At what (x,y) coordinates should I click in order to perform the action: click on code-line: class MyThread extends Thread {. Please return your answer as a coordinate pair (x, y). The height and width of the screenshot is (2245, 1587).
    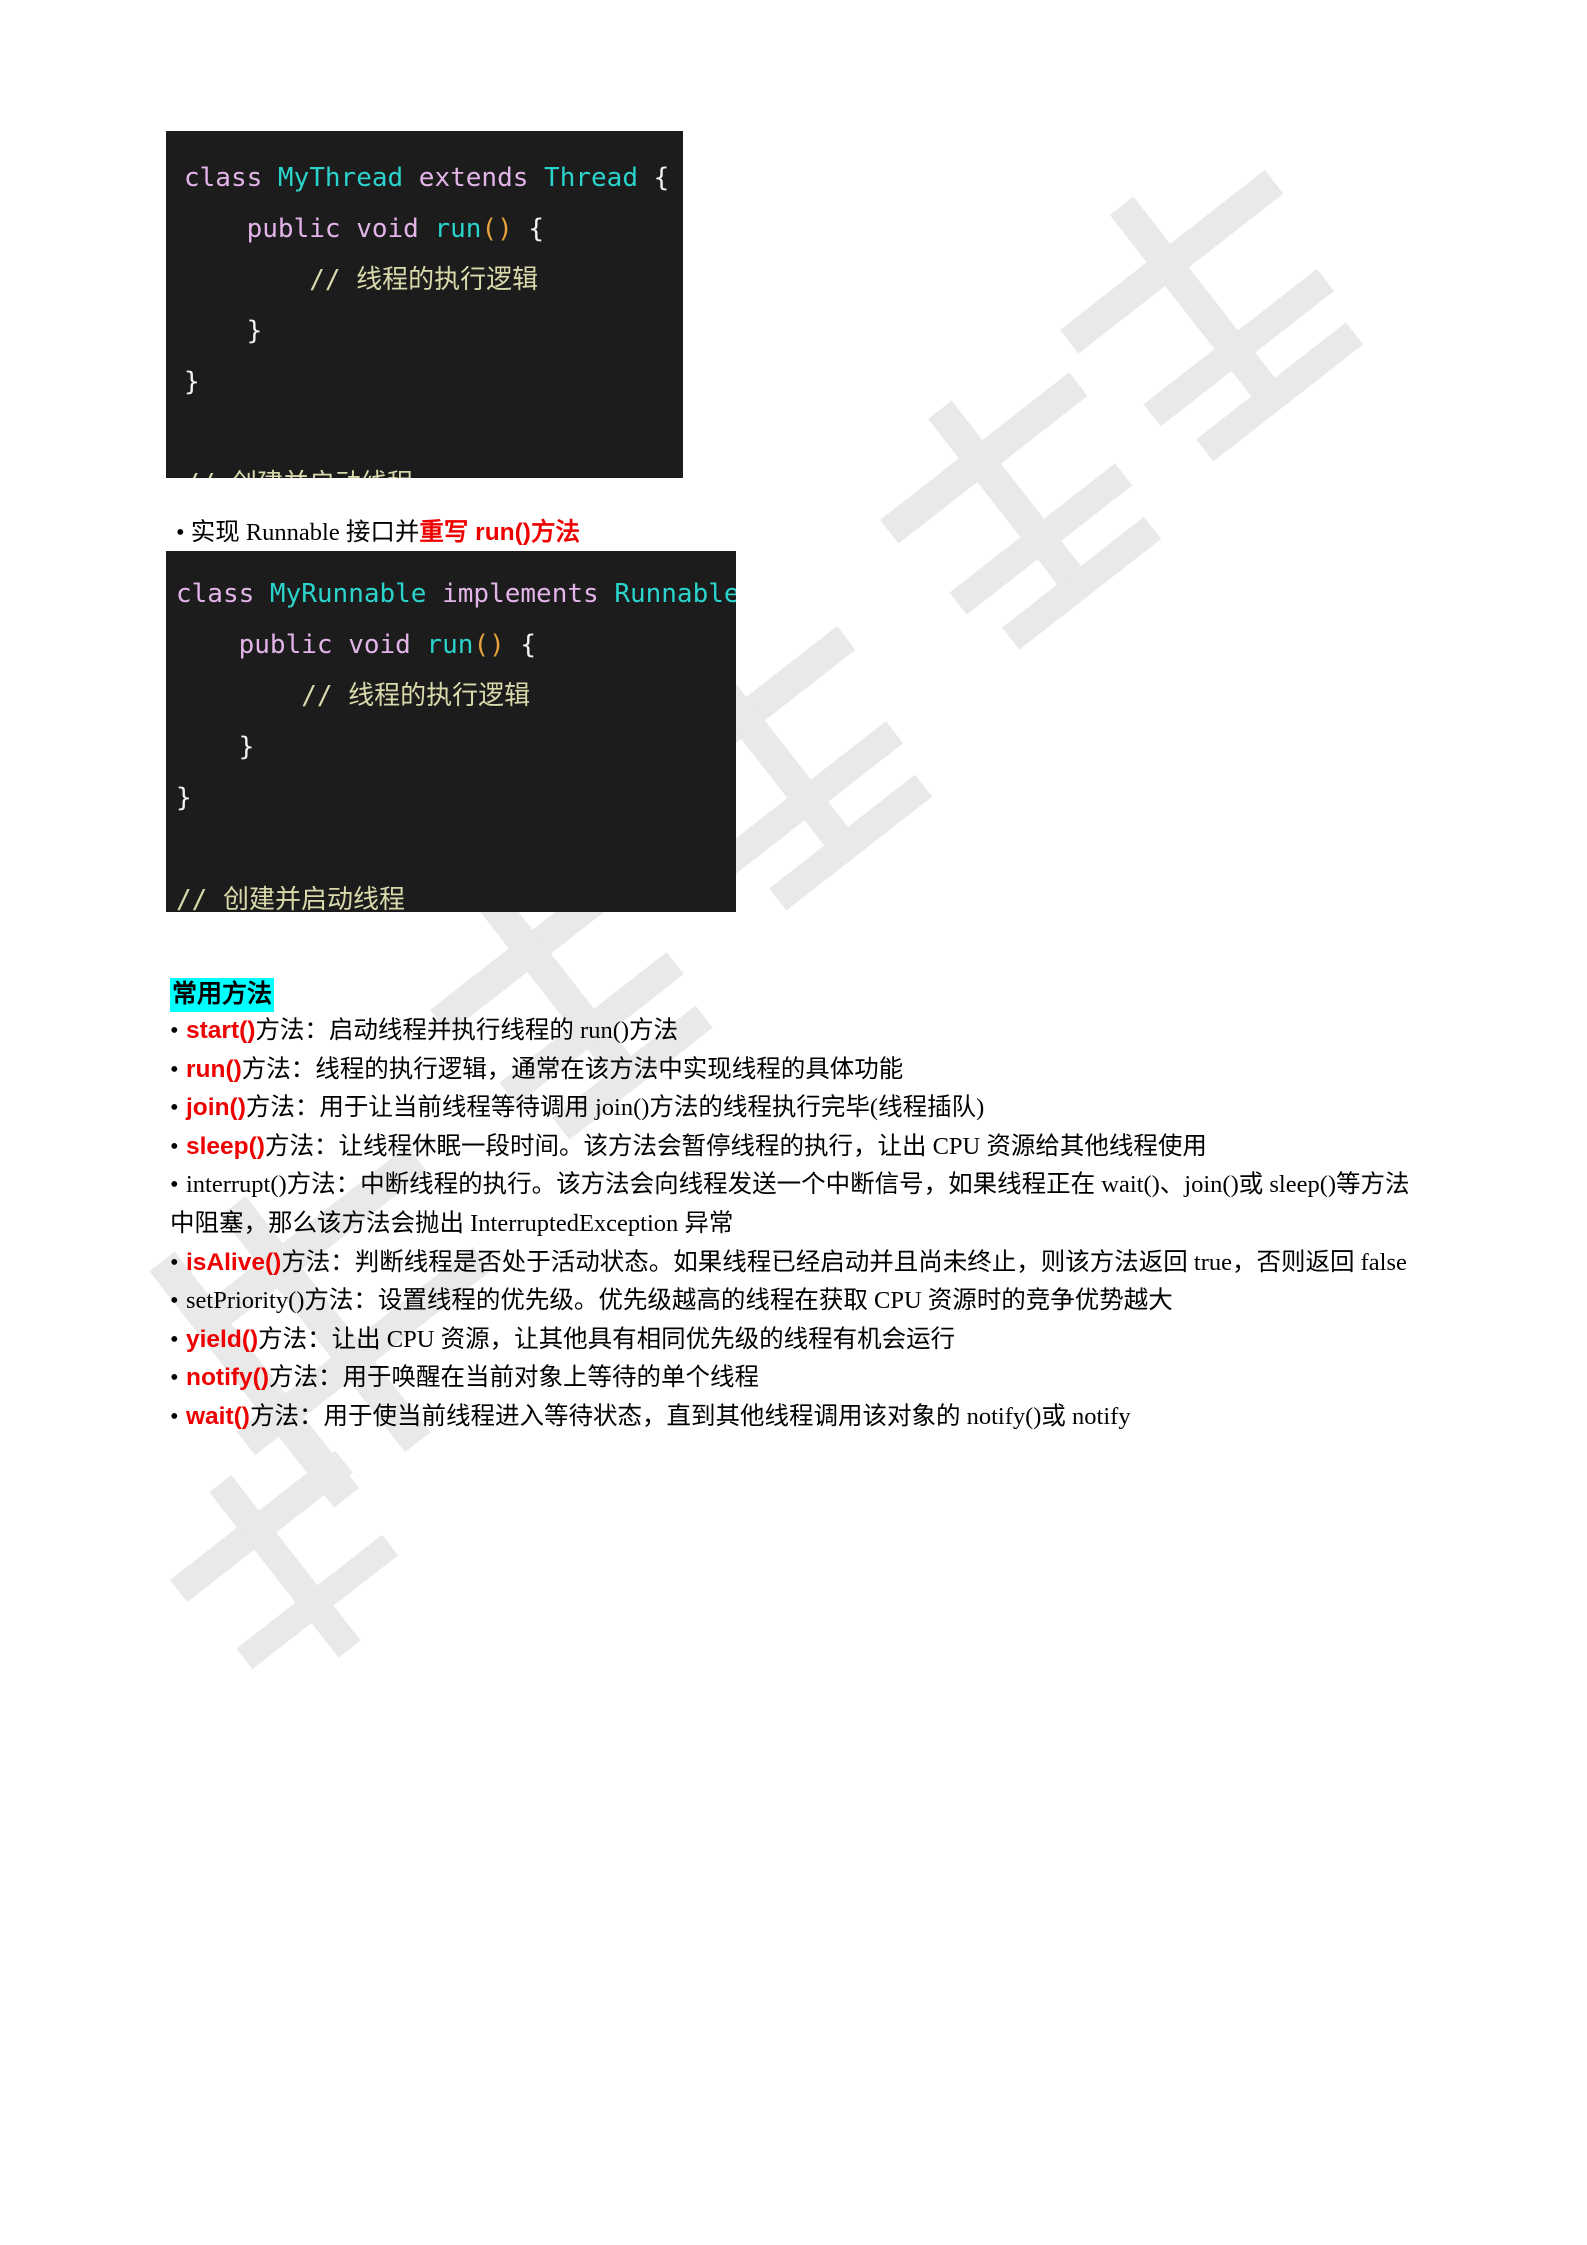
    Looking at the image, I should click on (433, 178).